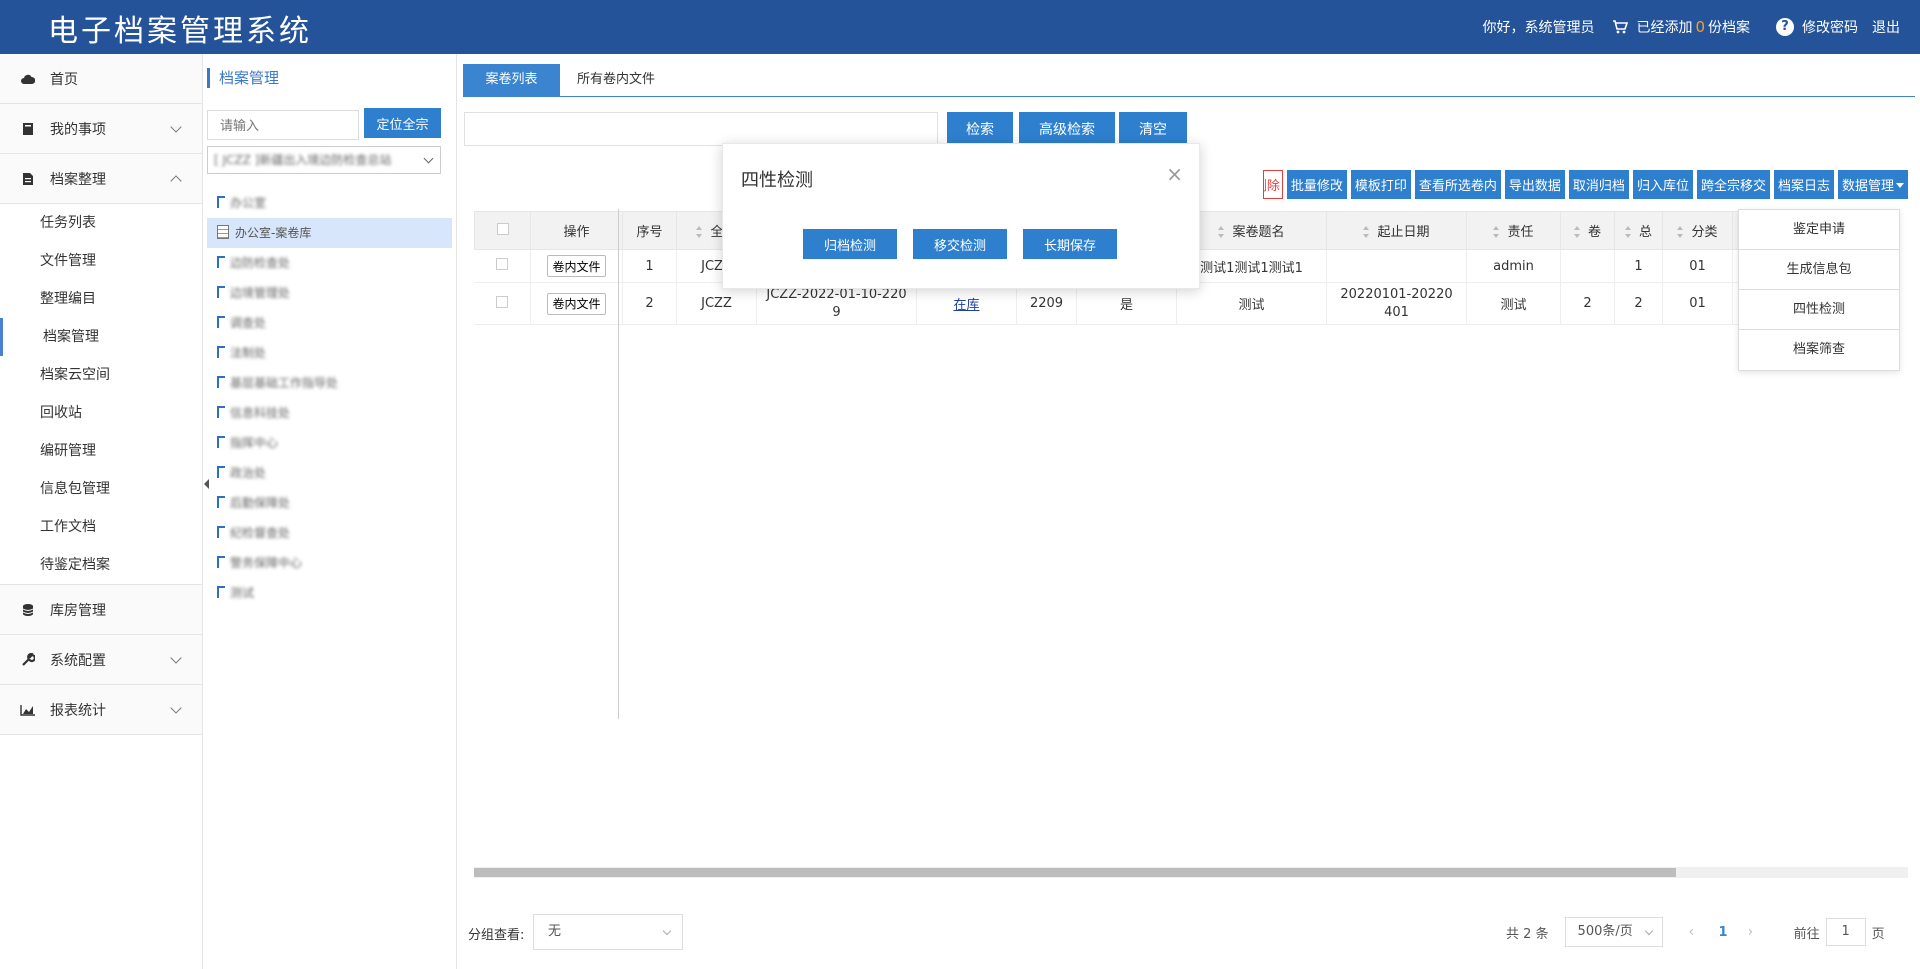  Describe the element at coordinates (243, 78) in the screenshot. I see `tree-title: 档案管理` at that location.